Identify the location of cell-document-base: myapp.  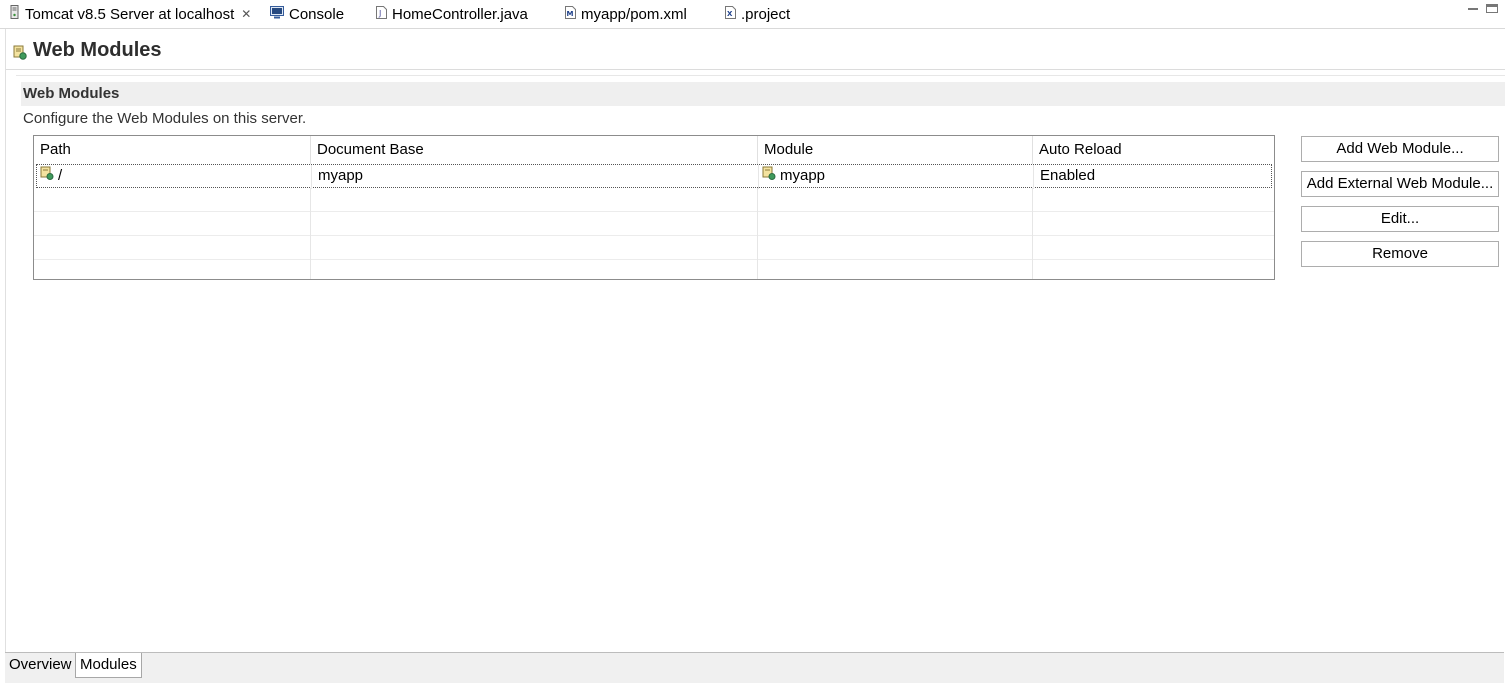
(535, 177).